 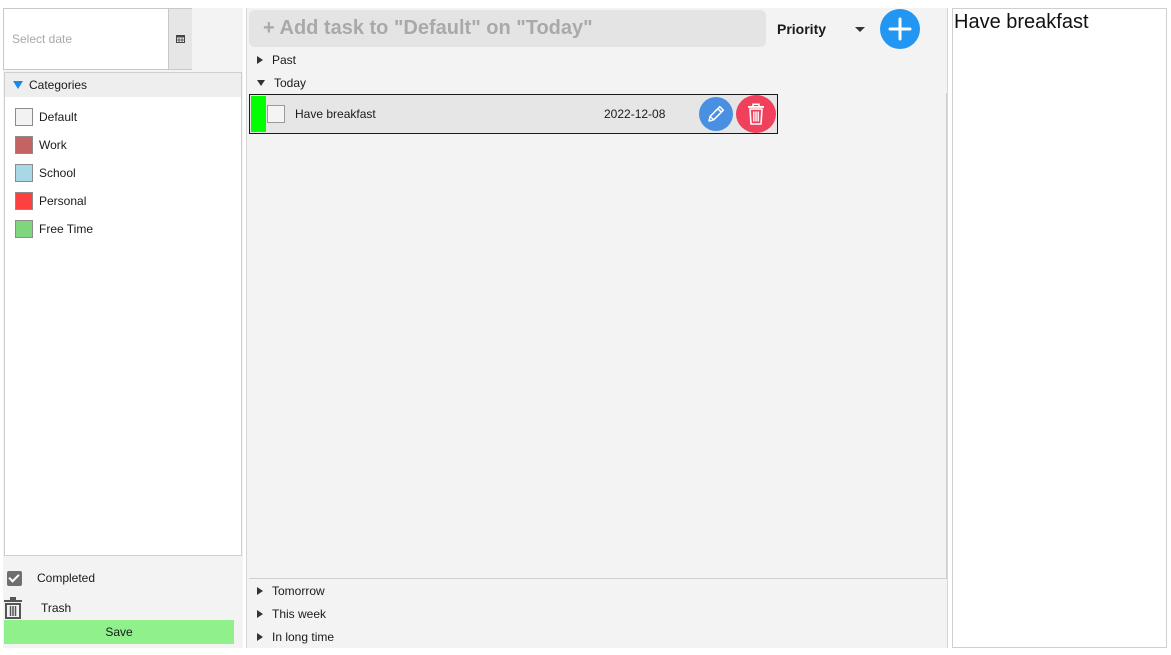 I want to click on group-in-long-time: In long time, so click(x=295, y=637).